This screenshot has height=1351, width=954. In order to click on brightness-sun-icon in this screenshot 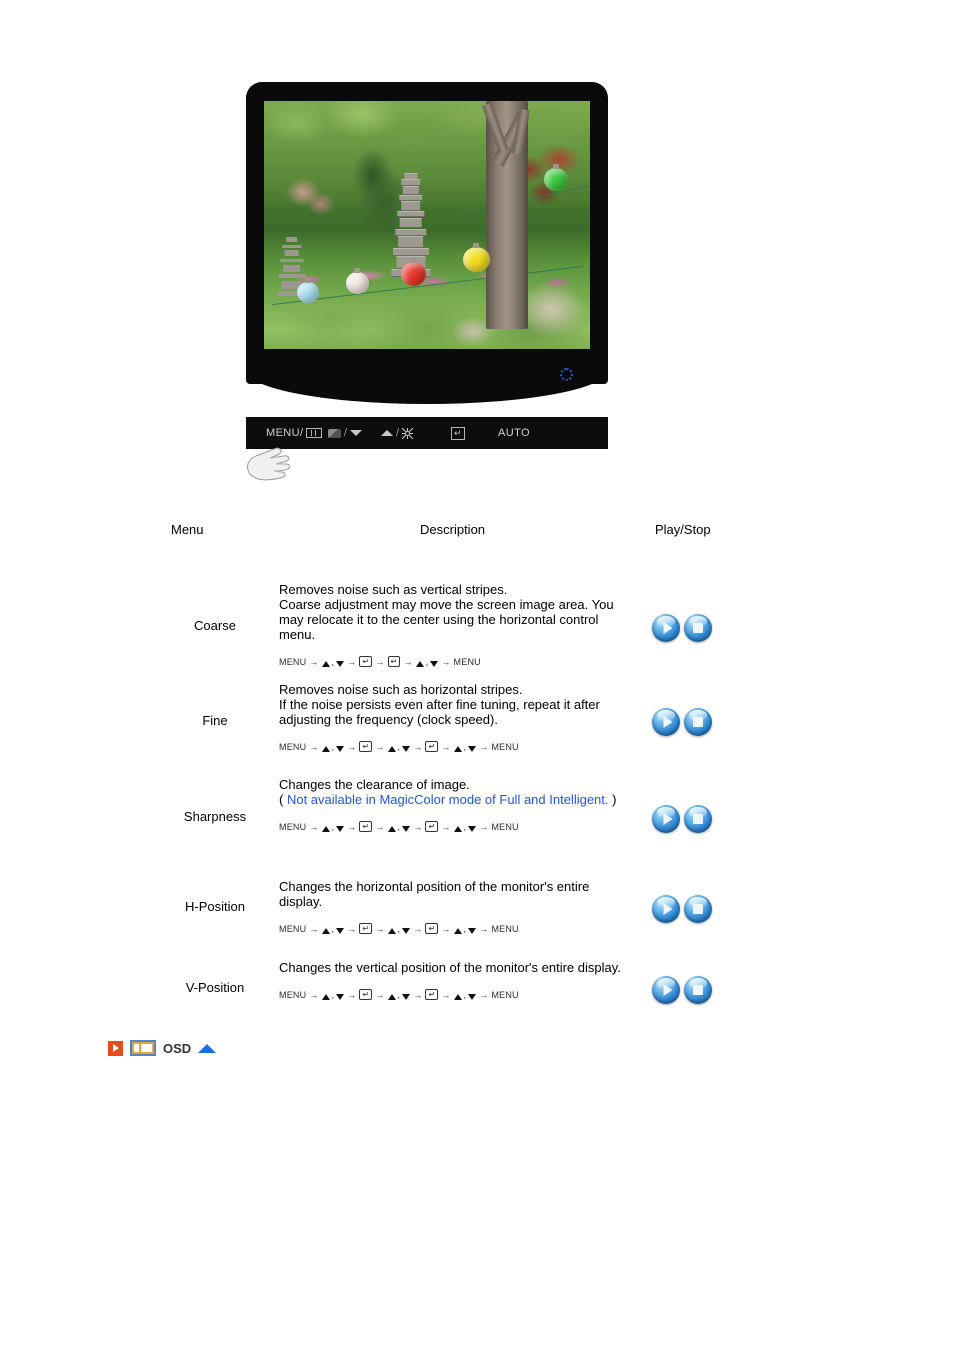, I will do `click(407, 433)`.